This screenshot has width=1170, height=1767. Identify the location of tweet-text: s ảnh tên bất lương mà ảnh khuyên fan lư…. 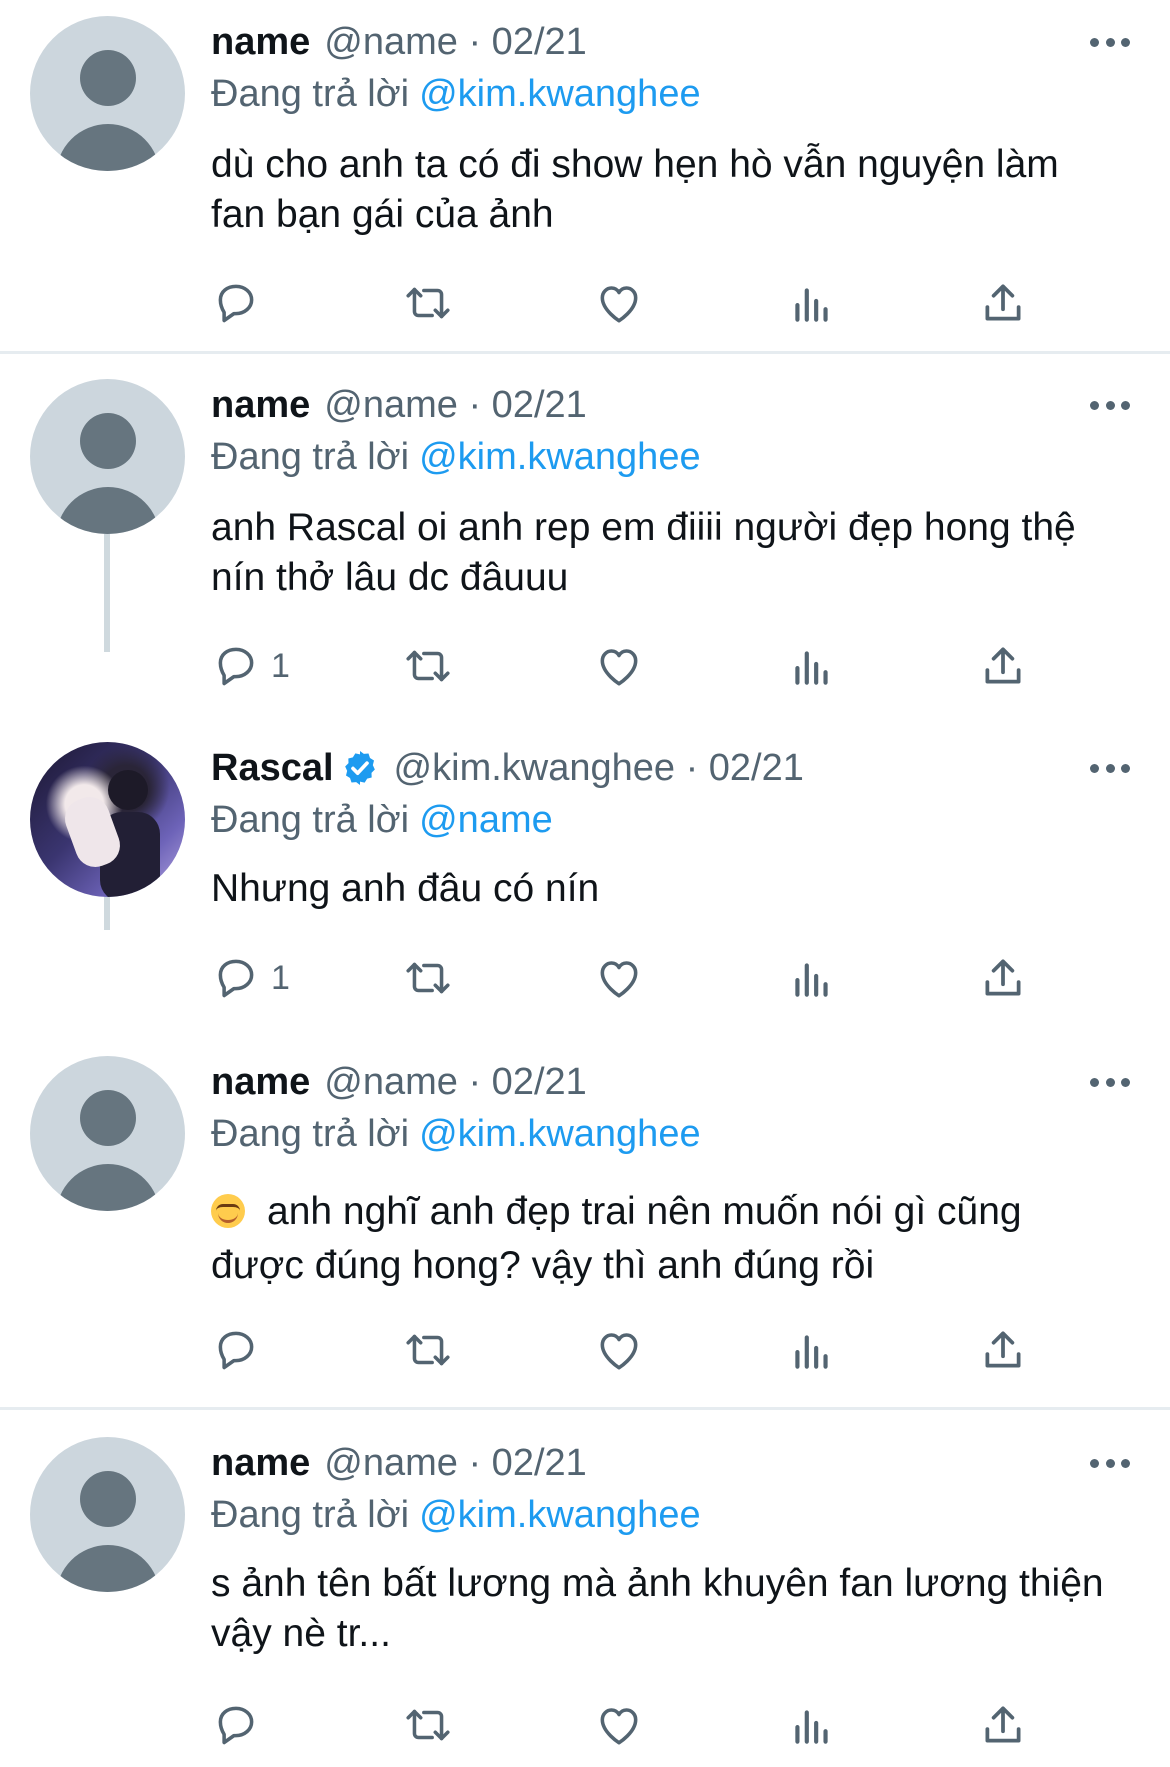
(657, 1608).